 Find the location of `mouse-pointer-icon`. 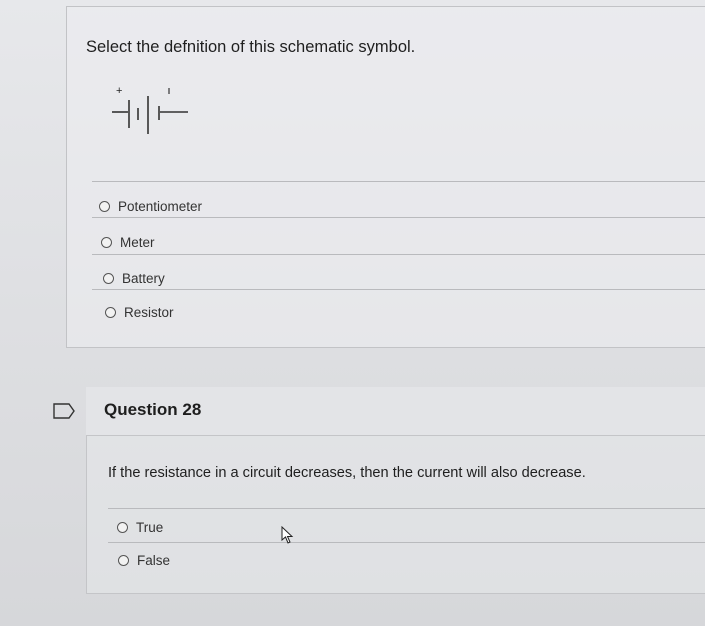

mouse-pointer-icon is located at coordinates (287, 535).